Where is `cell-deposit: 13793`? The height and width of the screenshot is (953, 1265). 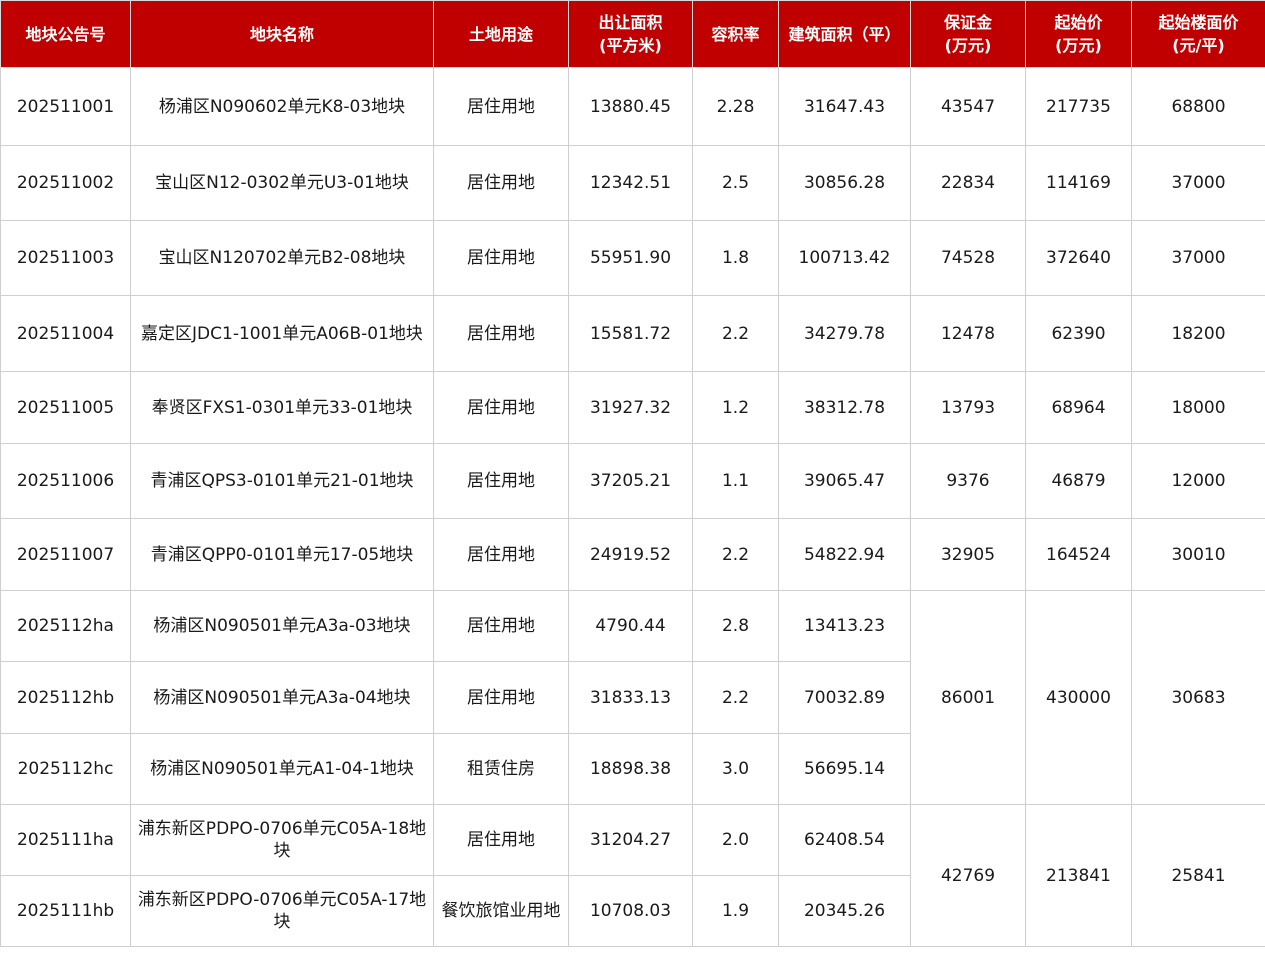 cell-deposit: 13793 is located at coordinates (968, 407).